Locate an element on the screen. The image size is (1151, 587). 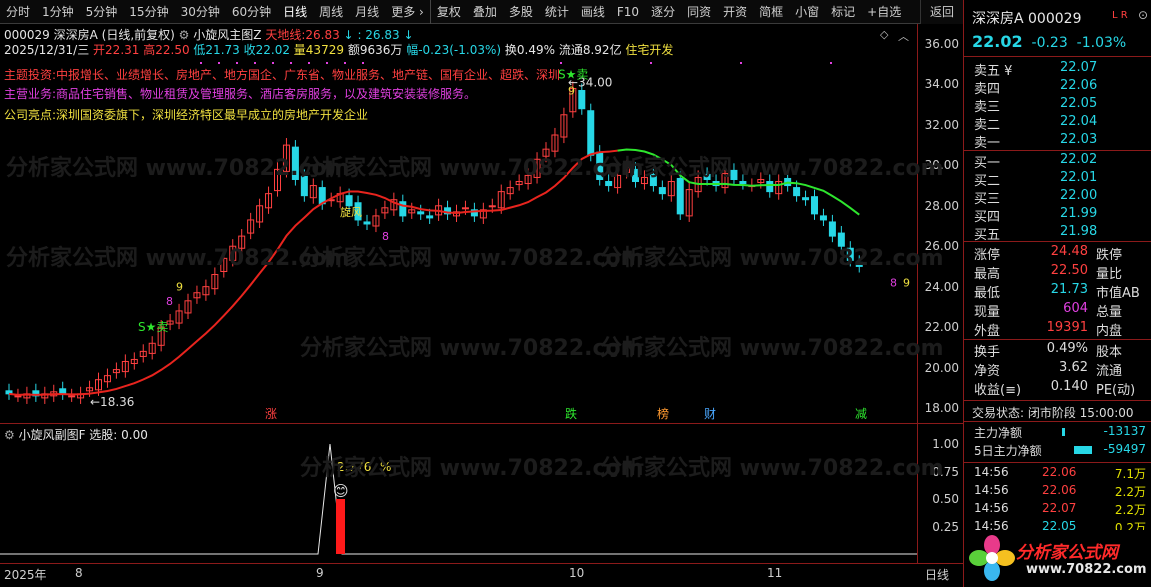
ask-row: 卖三 22.05 is located at coordinates (1060, 105).